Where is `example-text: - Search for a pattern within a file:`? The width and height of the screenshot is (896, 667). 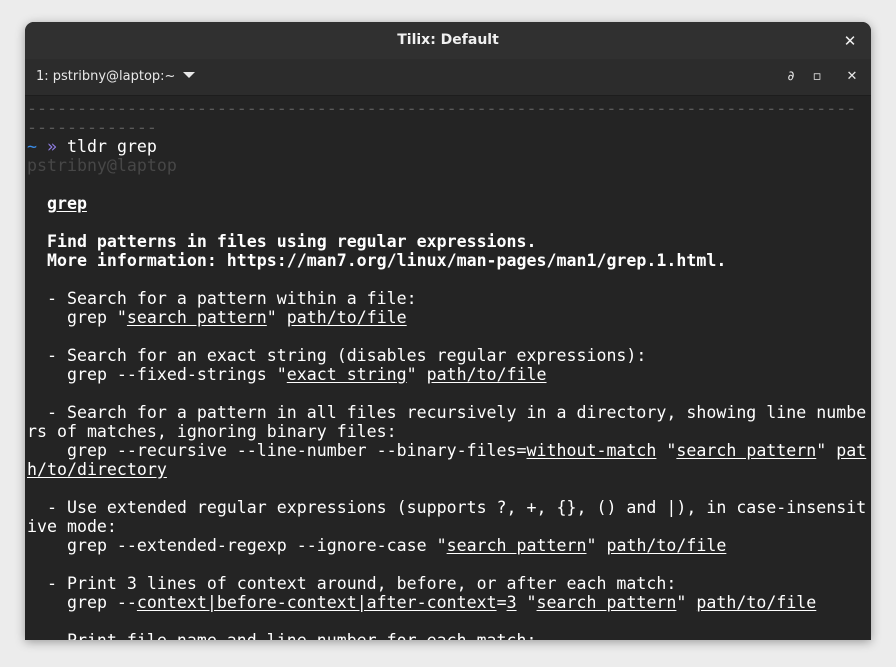 example-text: - Search for a pattern within a file: is located at coordinates (231, 298).